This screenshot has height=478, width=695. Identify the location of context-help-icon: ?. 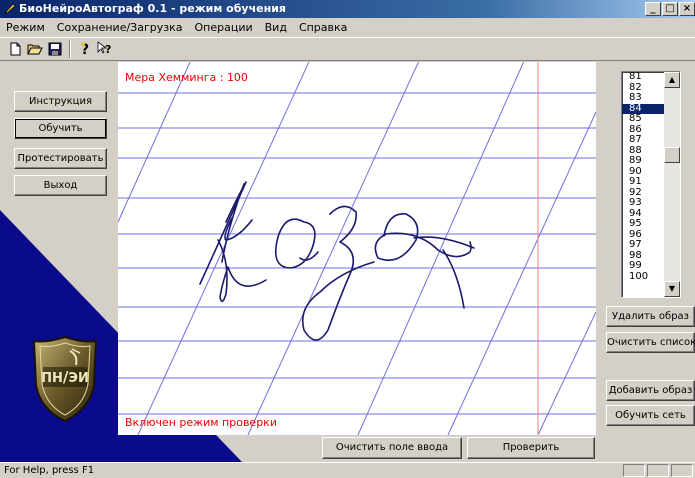
(105, 49).